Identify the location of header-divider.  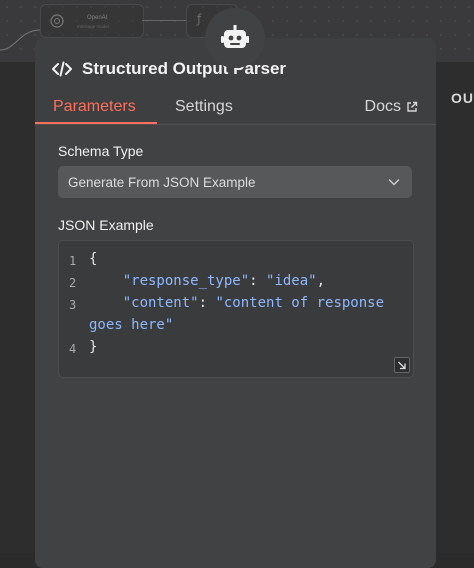
(235, 124).